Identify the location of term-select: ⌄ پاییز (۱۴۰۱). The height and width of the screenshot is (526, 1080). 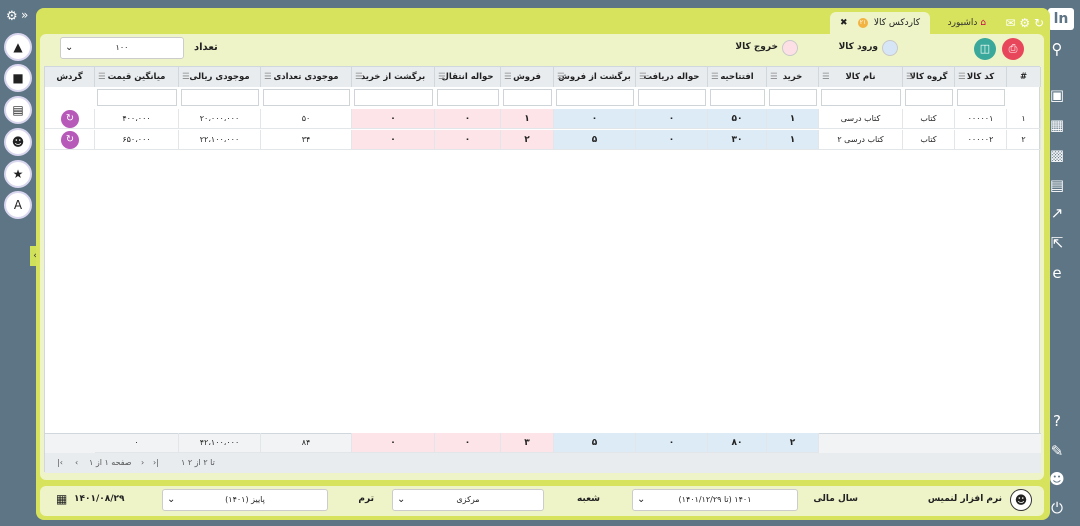
(245, 500).